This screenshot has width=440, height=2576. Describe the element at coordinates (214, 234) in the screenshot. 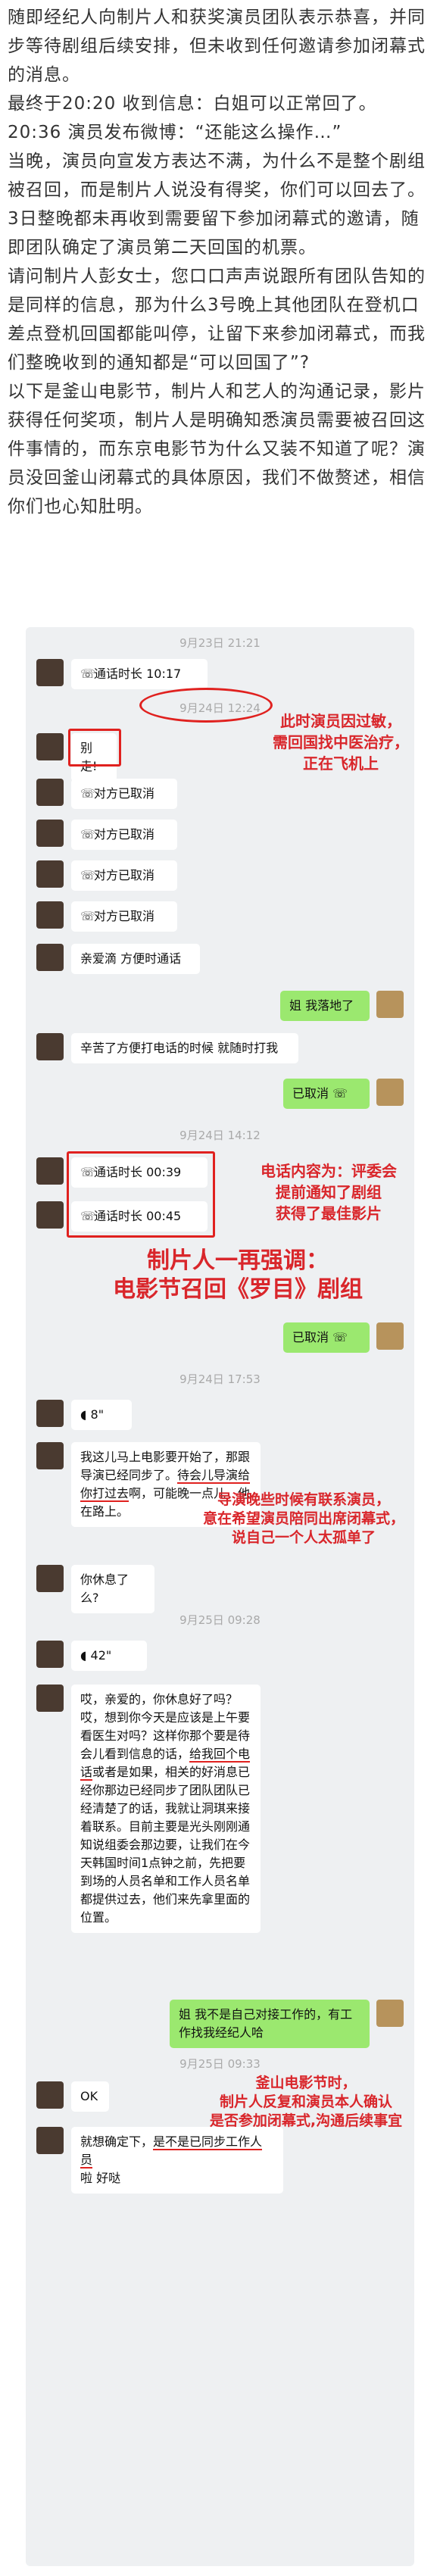

I see `article-paragraph: 3日整晚都未再收到需要留下参加闭幕式的邀请，随即团队确定了演员第二天回国的机票。` at that location.